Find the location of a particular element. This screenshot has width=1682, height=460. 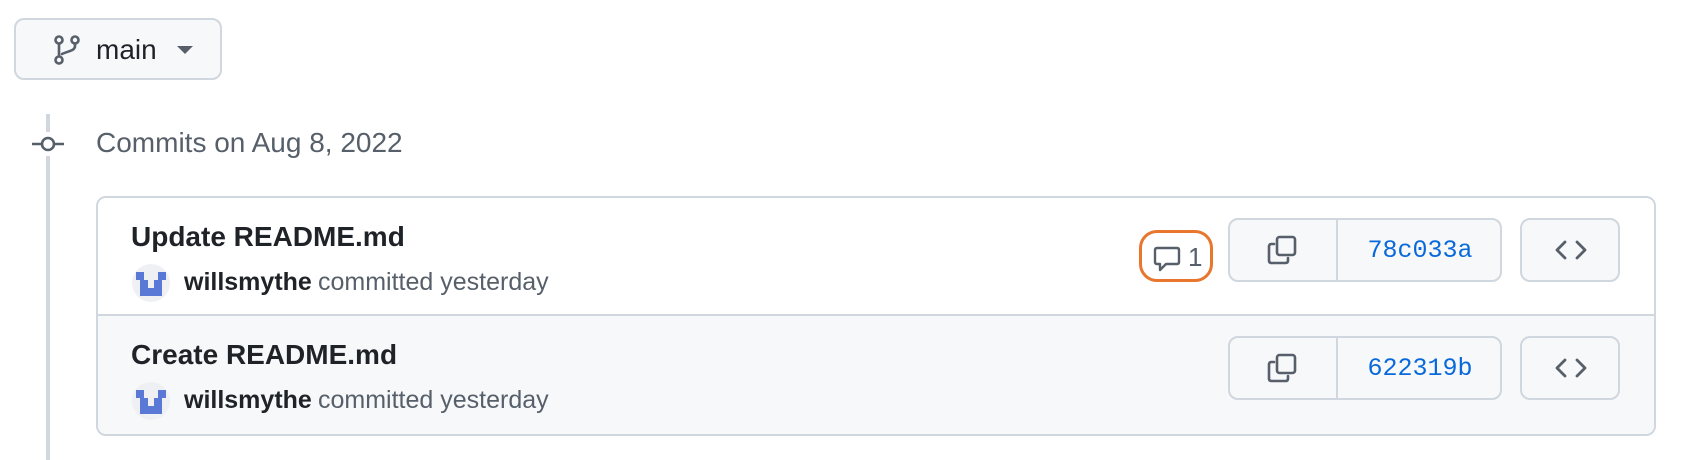

commit-sha-button-group: 78c033a is located at coordinates (1365, 250).